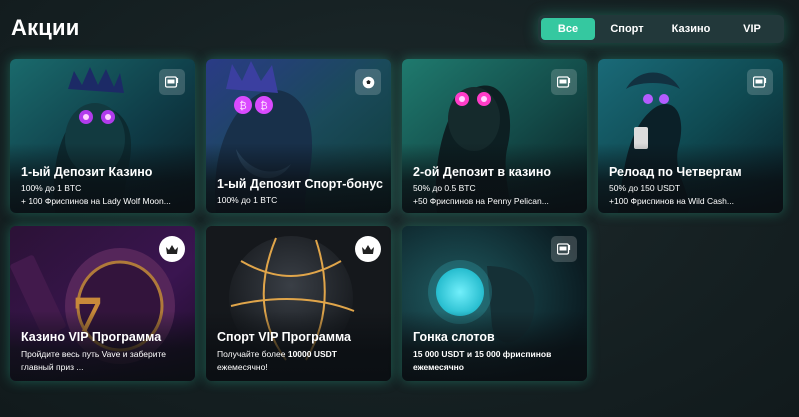  I want to click on promo-offer: Получайте более 10000 USDT, so click(277, 354).